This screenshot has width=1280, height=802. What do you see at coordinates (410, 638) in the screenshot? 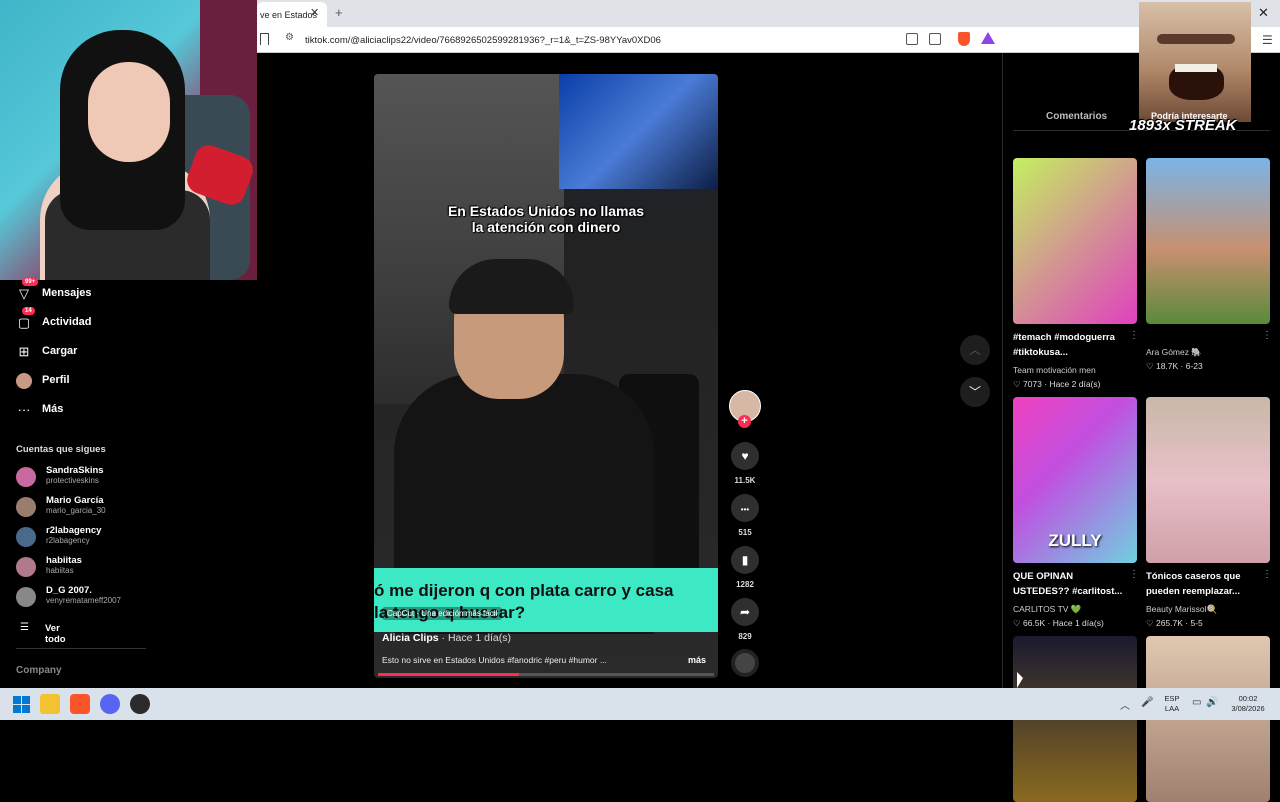
I see `video-author-name: Alicia Clips` at bounding box center [410, 638].